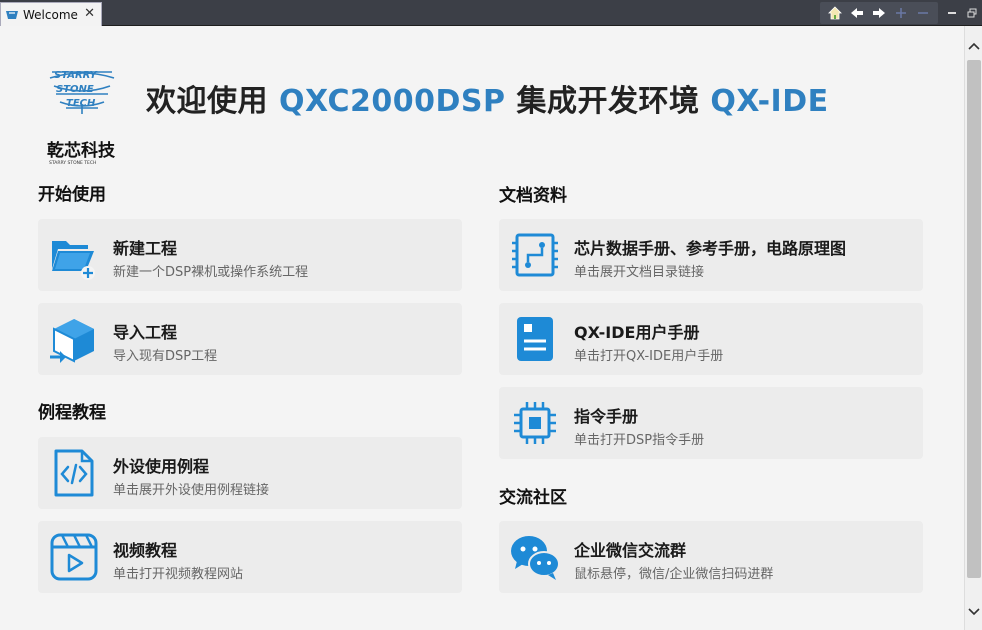 Image resolution: width=982 pixels, height=630 pixels. What do you see at coordinates (76, 75) in the screenshot?
I see `svg-text: STARRY` at bounding box center [76, 75].